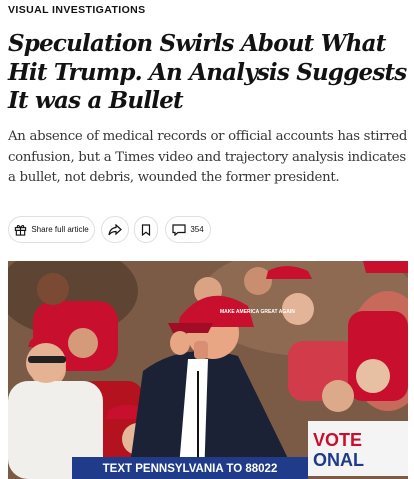 The image size is (414, 479). I want to click on comment-count: 354, so click(197, 229).